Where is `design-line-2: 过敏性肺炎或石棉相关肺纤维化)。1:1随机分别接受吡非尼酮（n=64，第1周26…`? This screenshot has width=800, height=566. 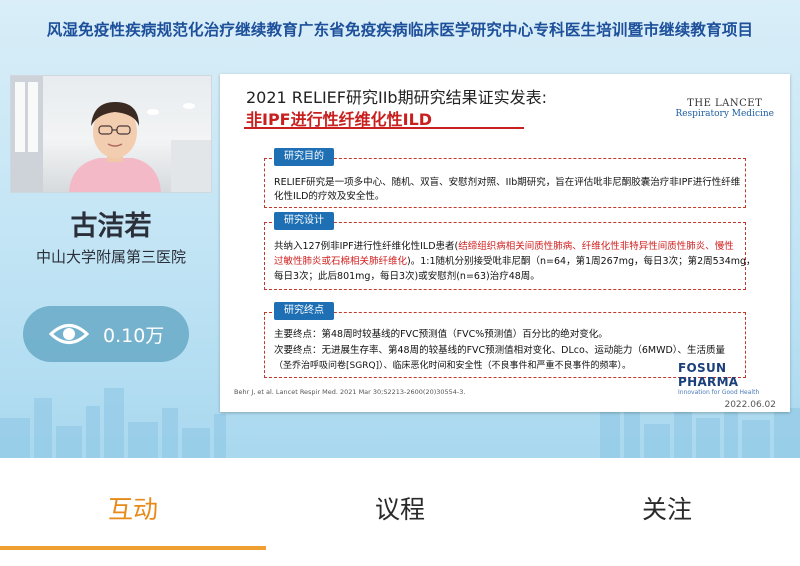
design-line-2: 过敏性肺炎或石棉相关肺纤维化)。1:1随机分别接受吡非尼酮（n=64，第1周26… is located at coordinates (515, 260).